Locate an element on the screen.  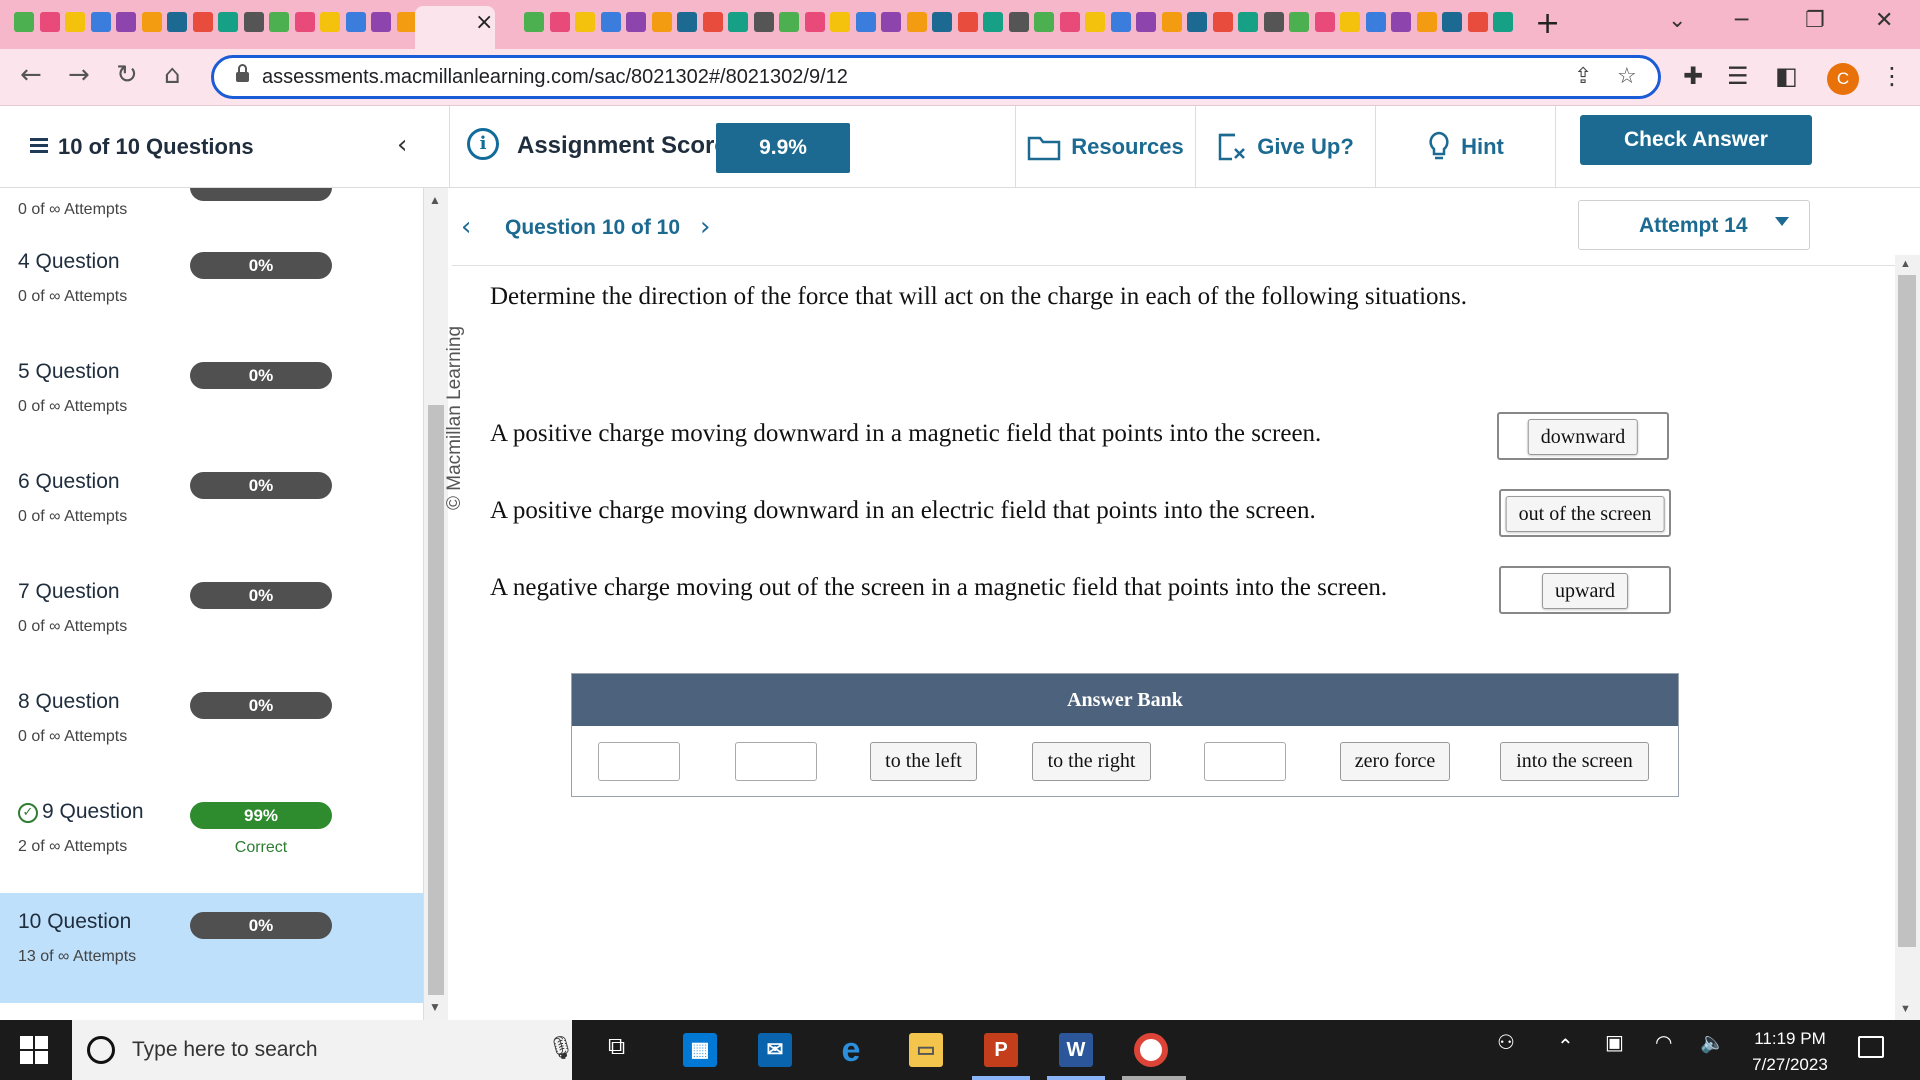
wifi-icon: ◠ is located at coordinates (1663, 1042).